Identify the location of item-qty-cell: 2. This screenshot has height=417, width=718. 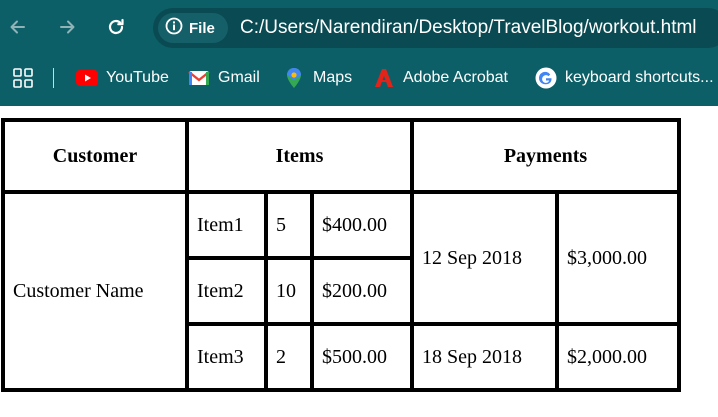
(291, 359).